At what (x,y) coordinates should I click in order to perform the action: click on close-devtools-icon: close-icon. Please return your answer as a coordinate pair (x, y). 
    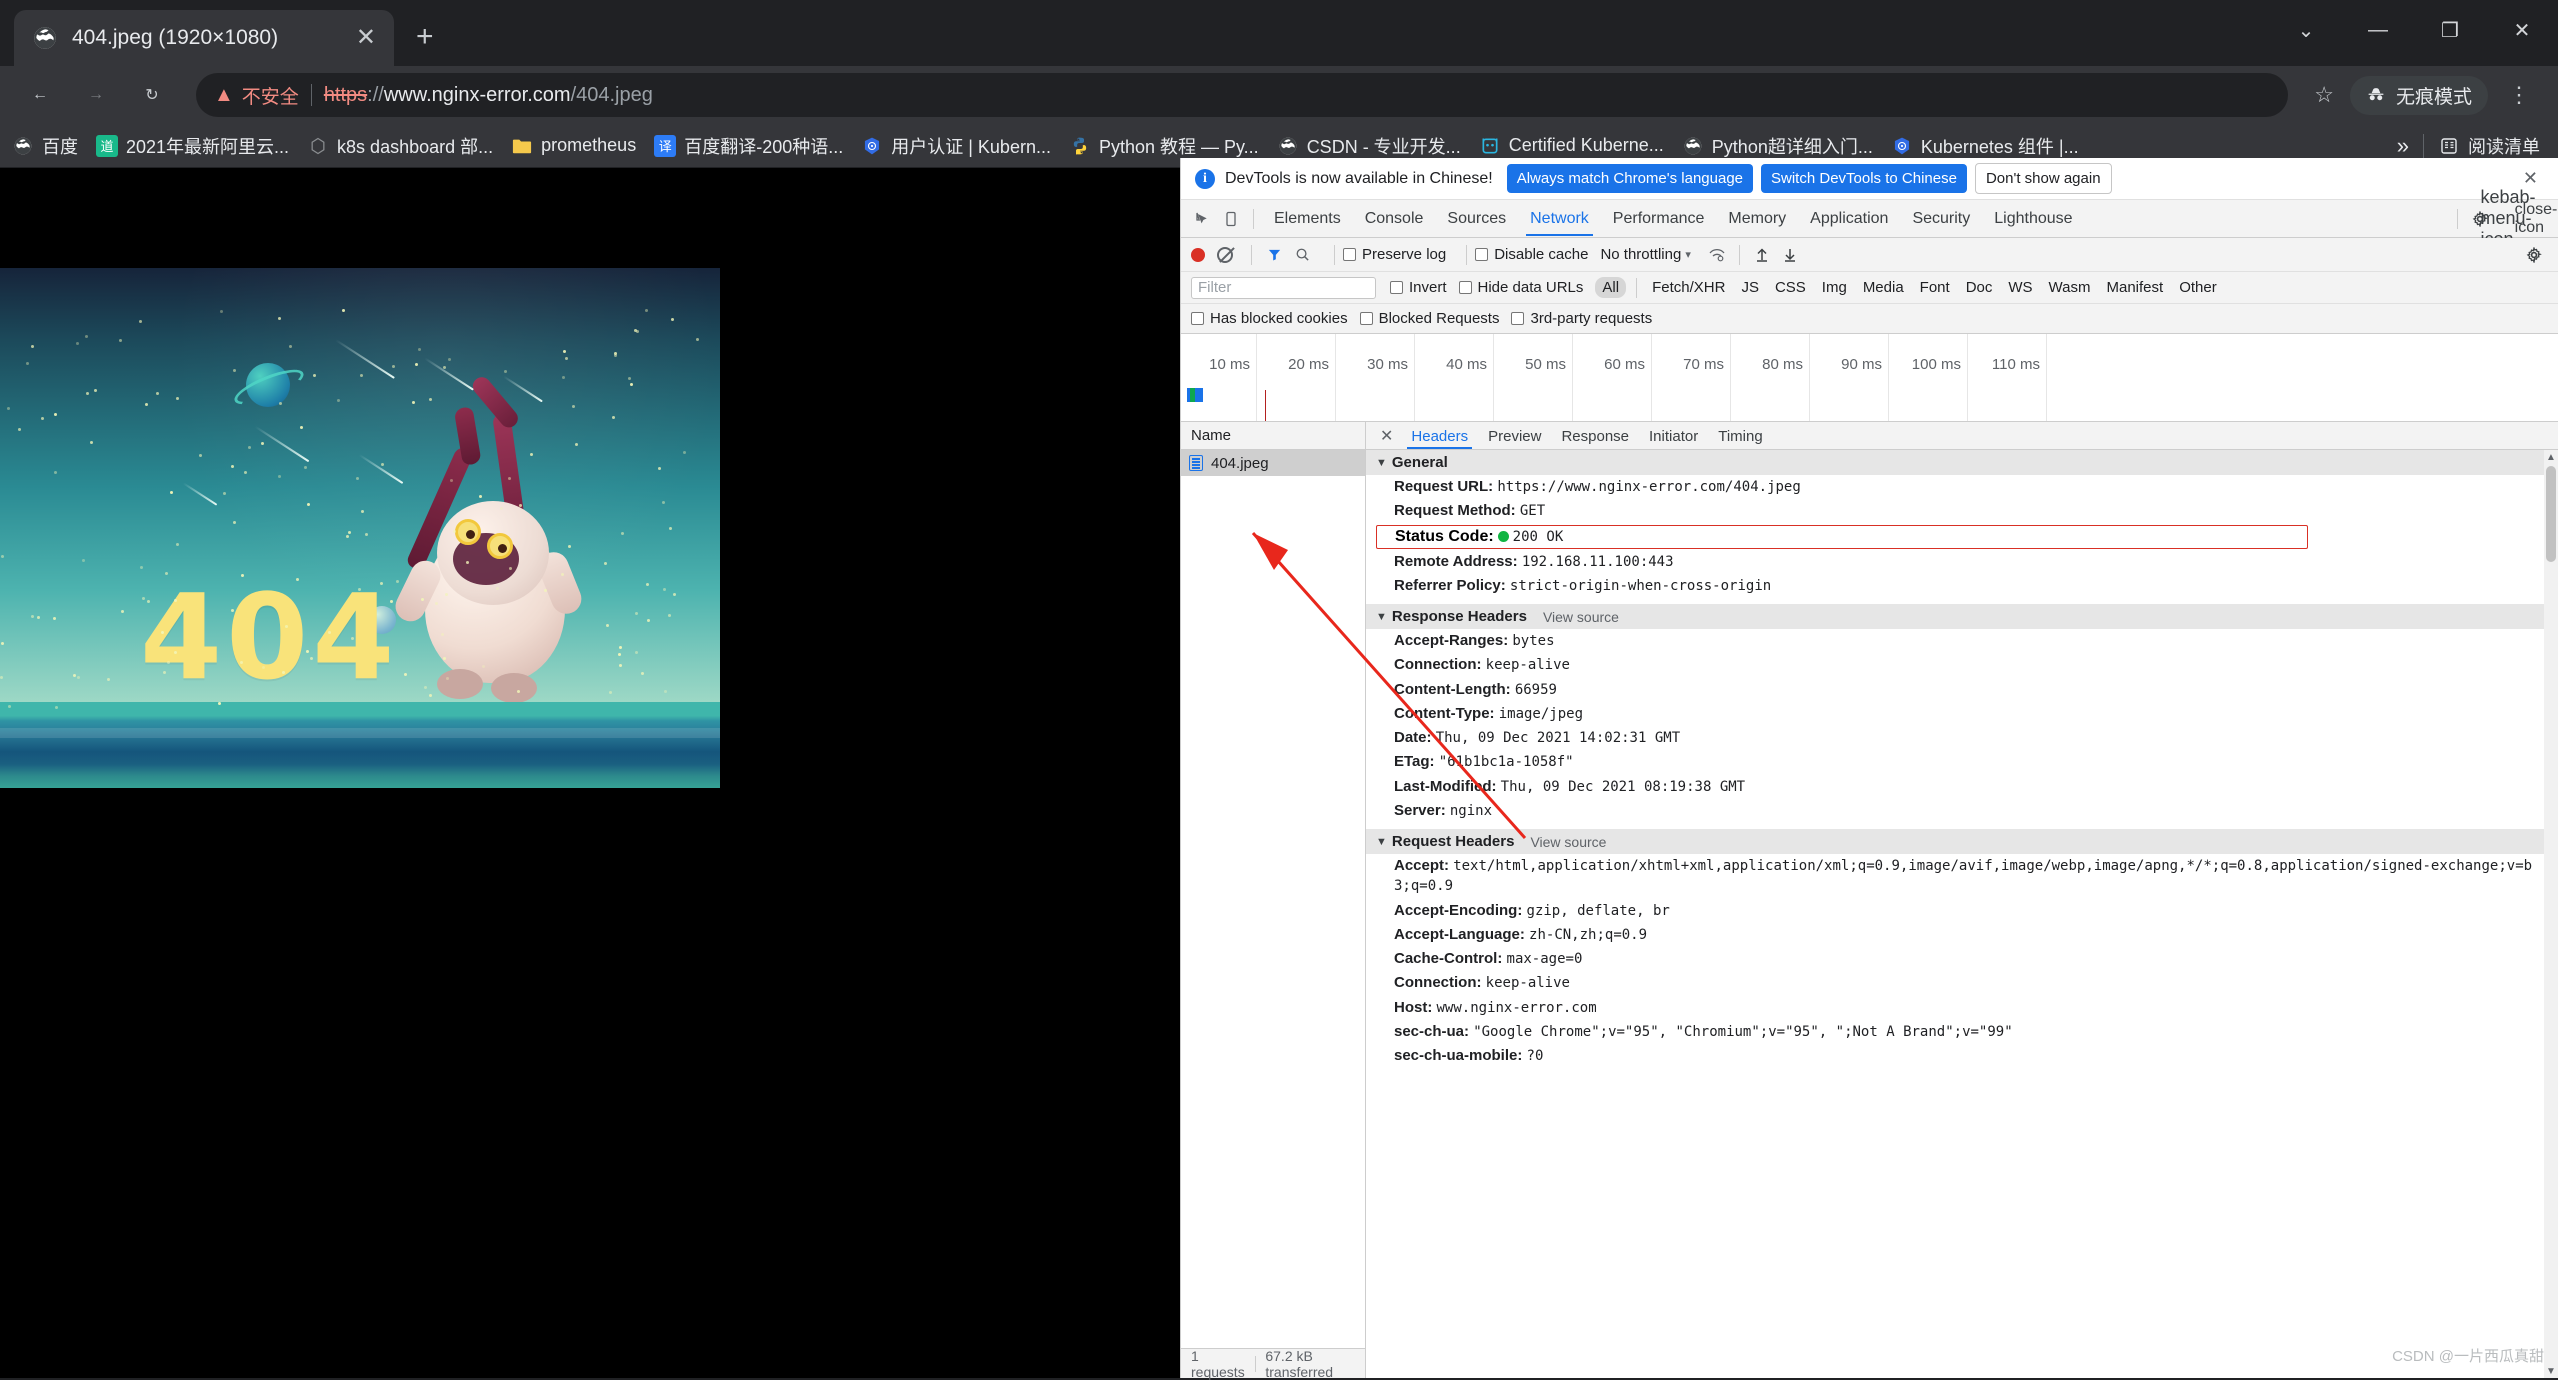
    Looking at the image, I should click on (2536, 218).